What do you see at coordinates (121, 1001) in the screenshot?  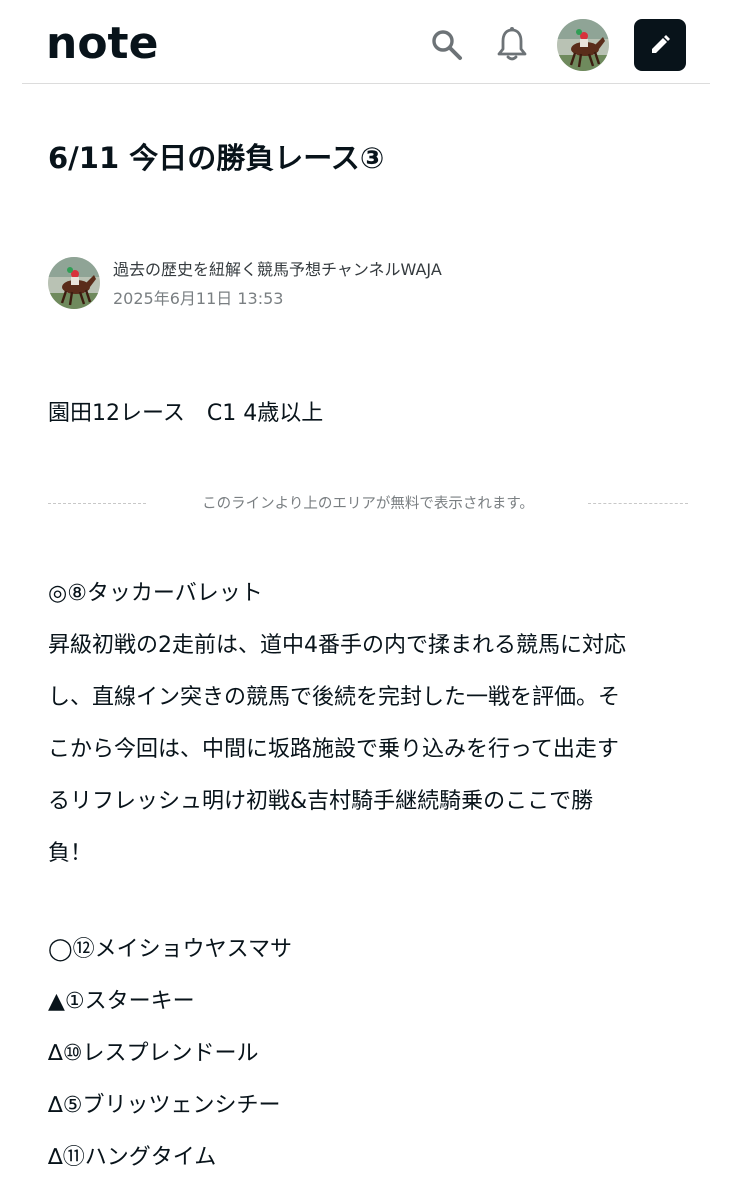 I see `pick-list-item: ▲①スターキー` at bounding box center [121, 1001].